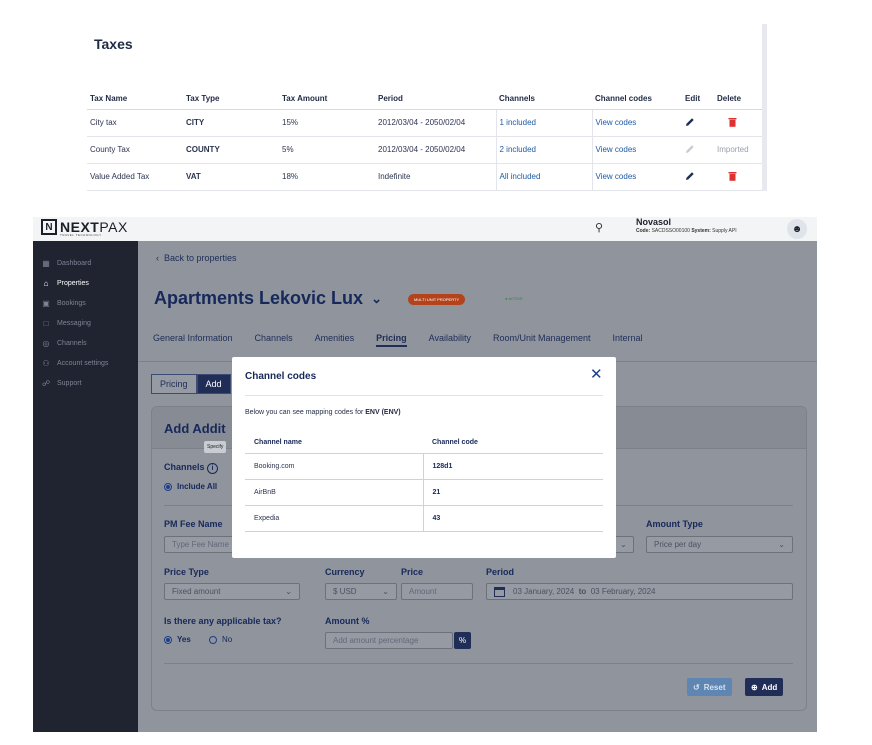  Describe the element at coordinates (232, 591) in the screenshot. I see `price-type-select: Fixed amount ⌄` at that location.